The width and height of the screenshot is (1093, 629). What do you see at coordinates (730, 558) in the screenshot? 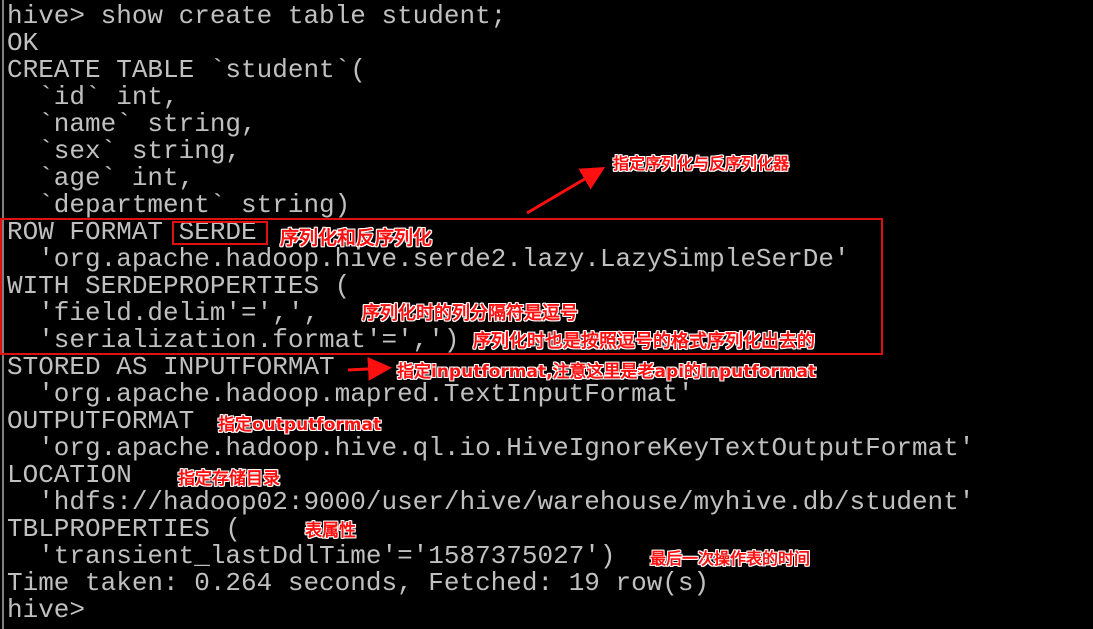
I see `annotation-ddl-time: 最后一次操作表的时间` at bounding box center [730, 558].